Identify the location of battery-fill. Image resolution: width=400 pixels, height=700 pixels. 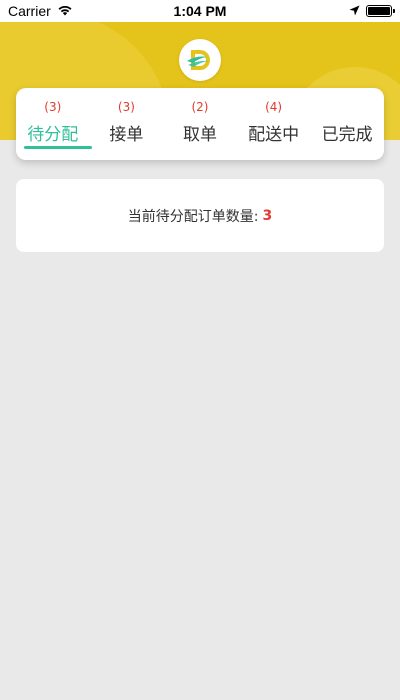
(379, 11).